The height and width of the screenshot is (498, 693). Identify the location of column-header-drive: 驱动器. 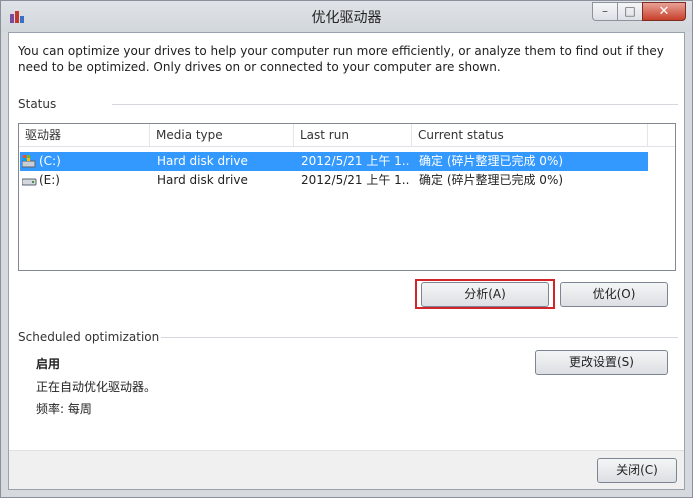
(84, 135).